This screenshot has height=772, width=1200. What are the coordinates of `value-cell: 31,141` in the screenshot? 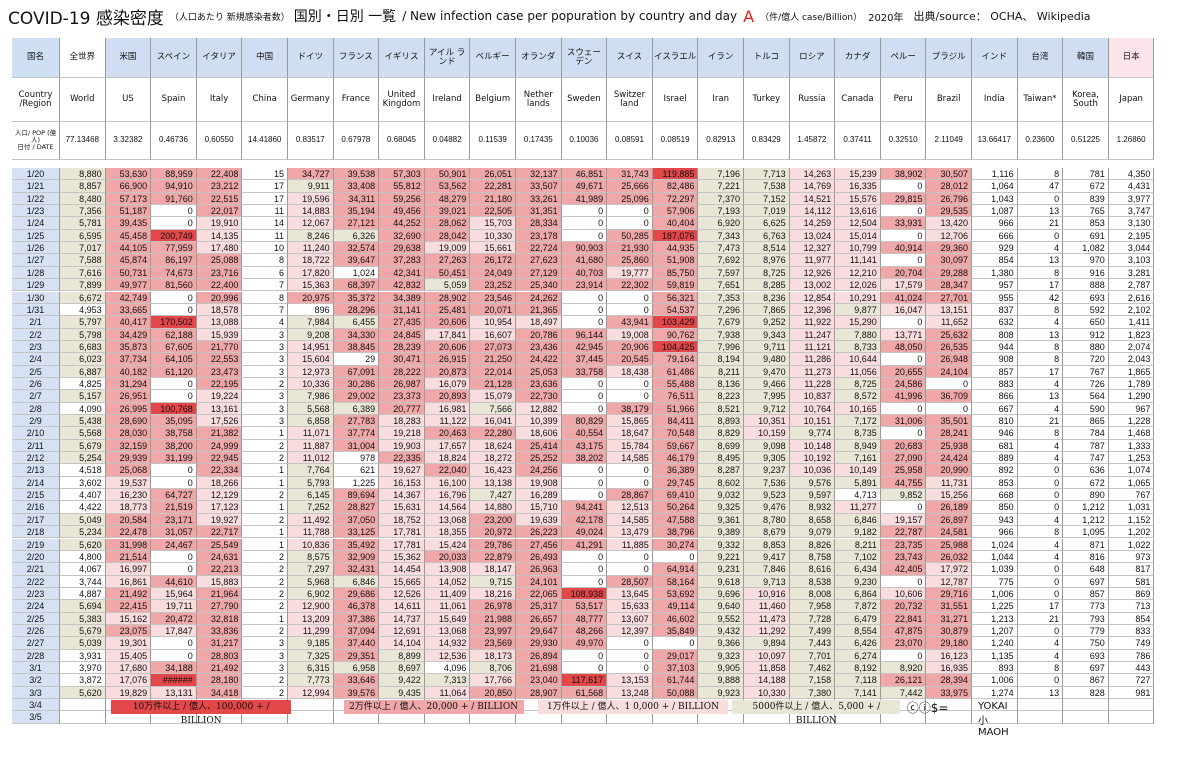 It's located at (402, 310).